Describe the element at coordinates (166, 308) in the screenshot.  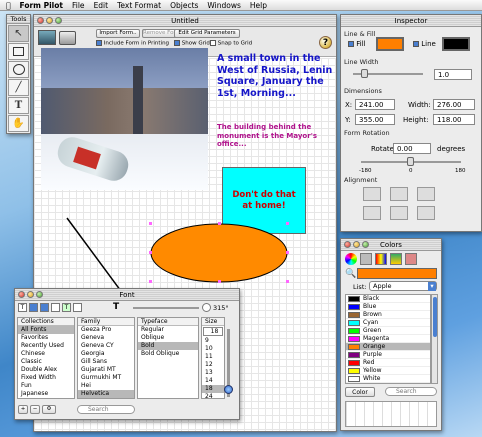
I see `shadow-sliders` at that location.